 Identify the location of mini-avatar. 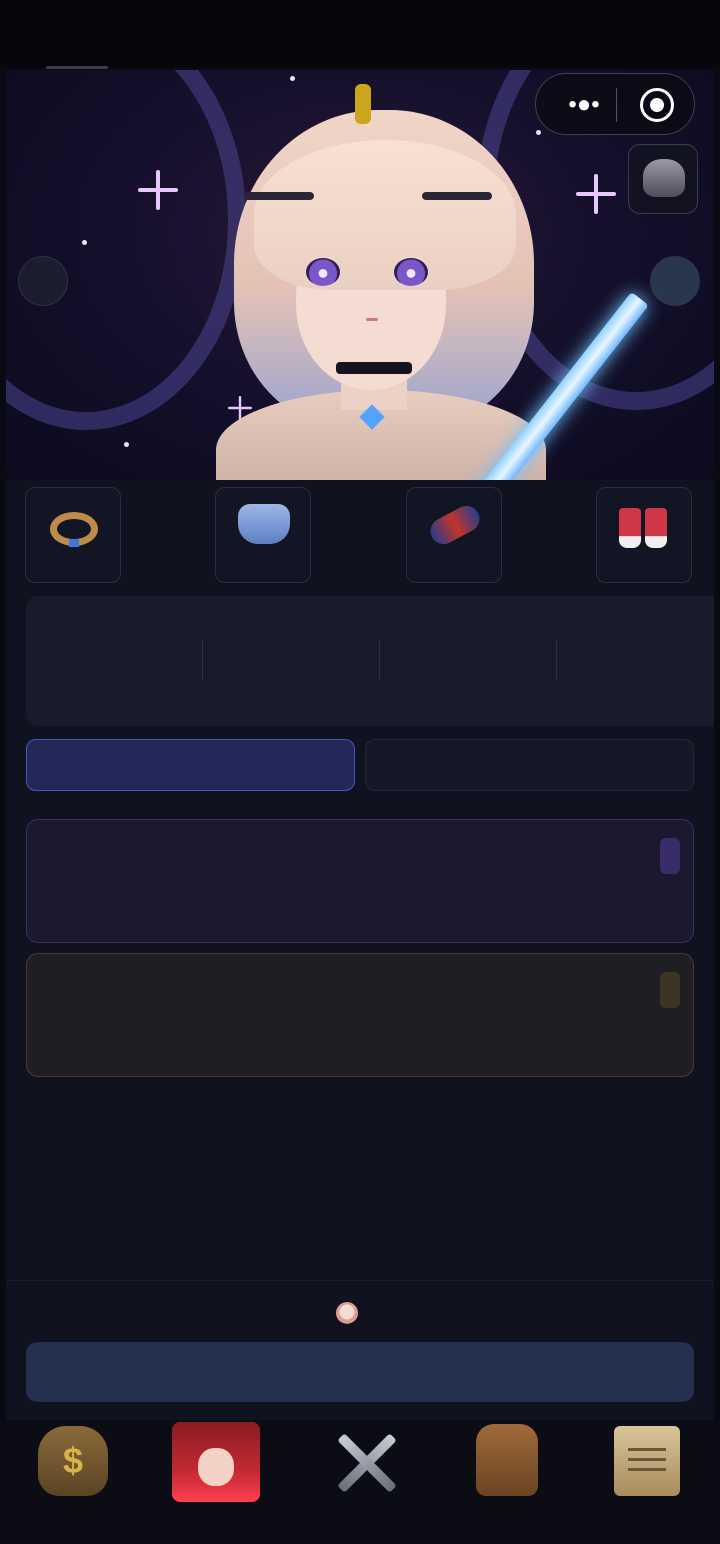
(347, 1313).